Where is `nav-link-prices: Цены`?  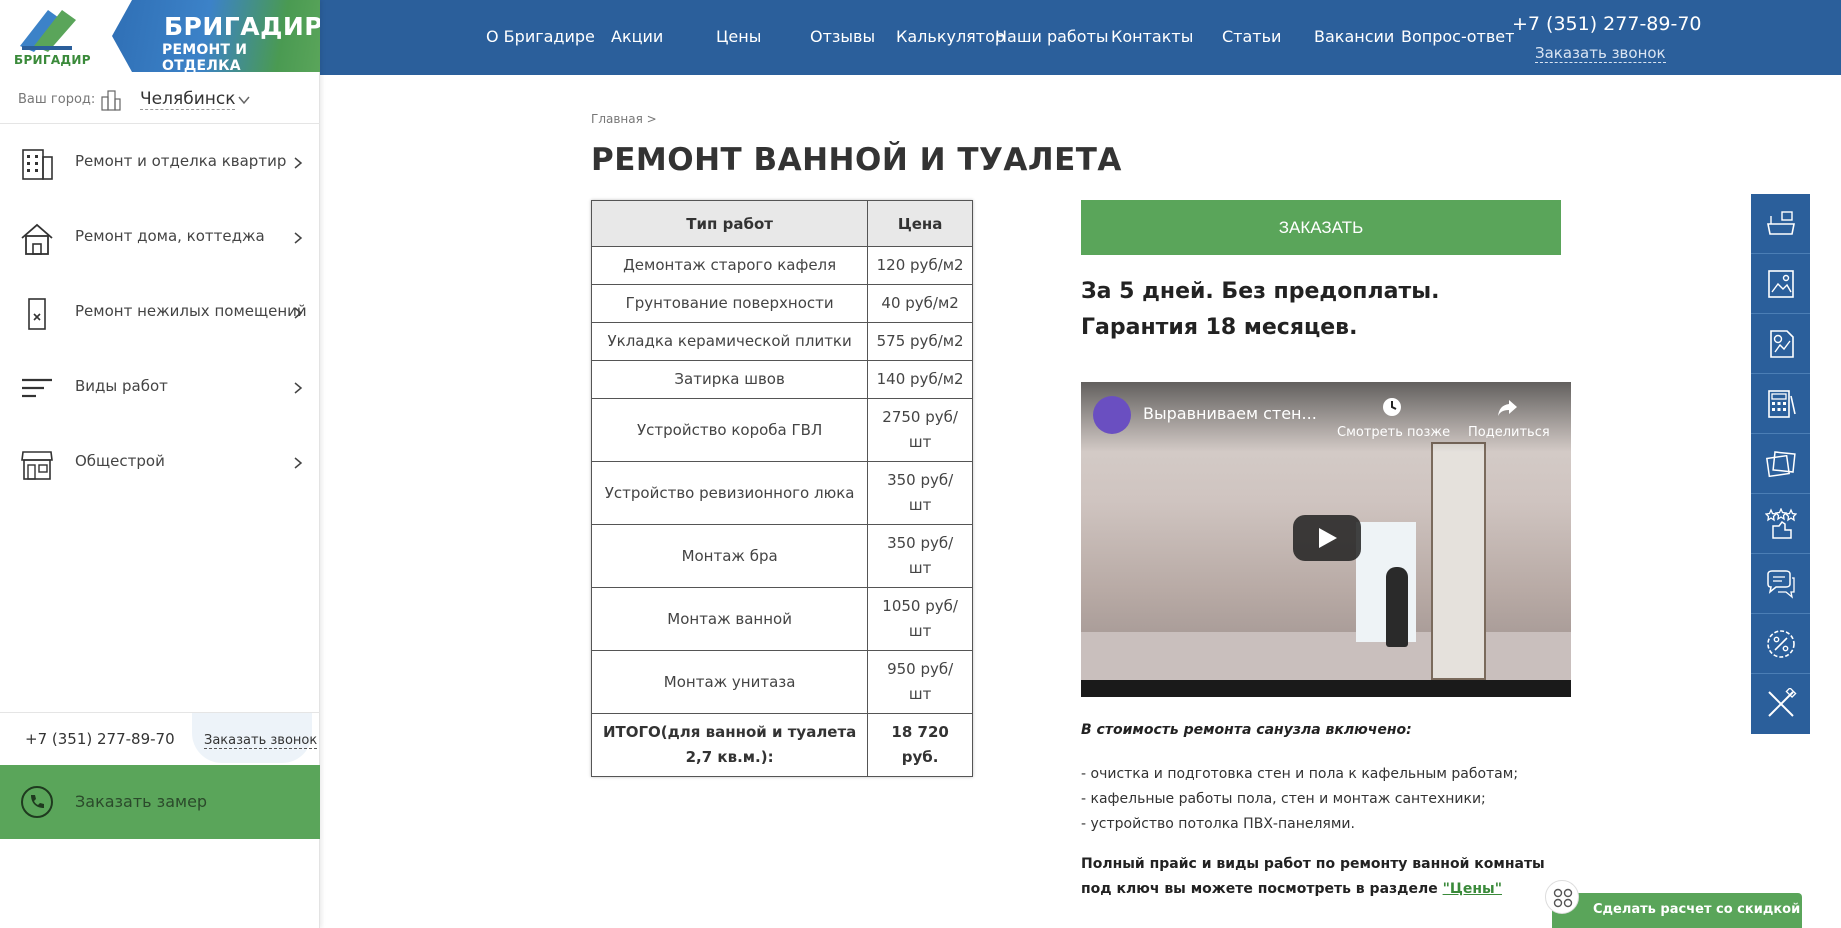
nav-link-prices: Цены is located at coordinates (738, 36).